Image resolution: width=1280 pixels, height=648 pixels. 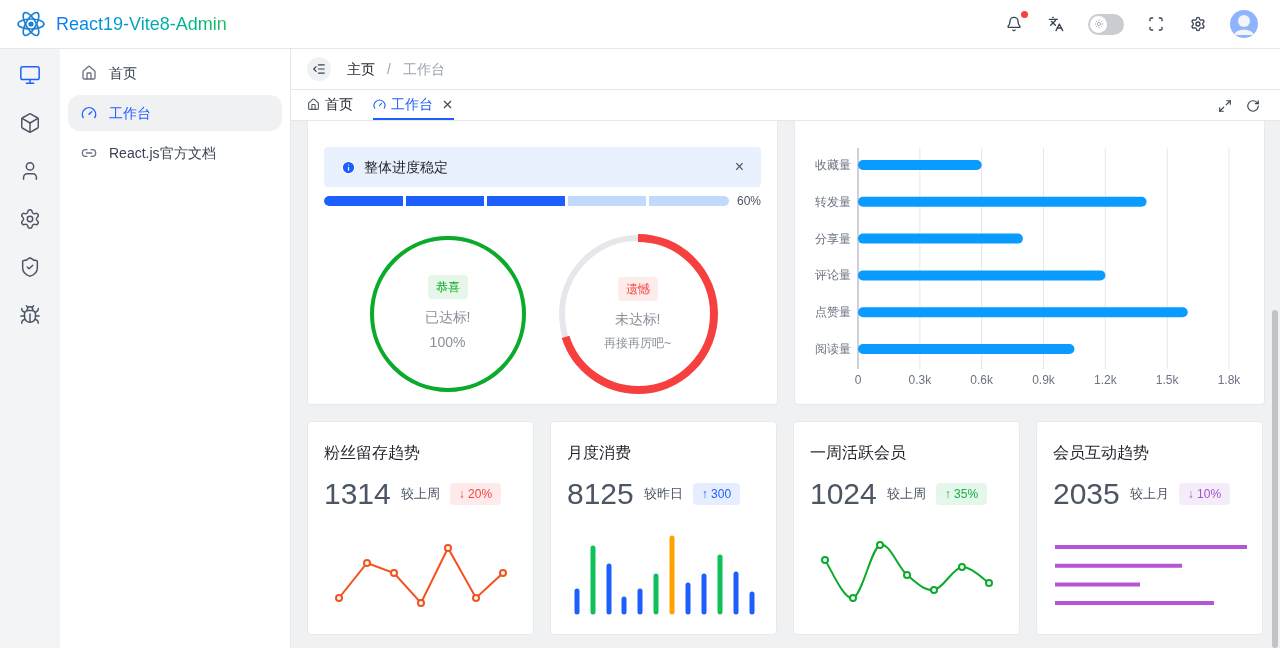 I want to click on collapse-menu-button, so click(x=319, y=69).